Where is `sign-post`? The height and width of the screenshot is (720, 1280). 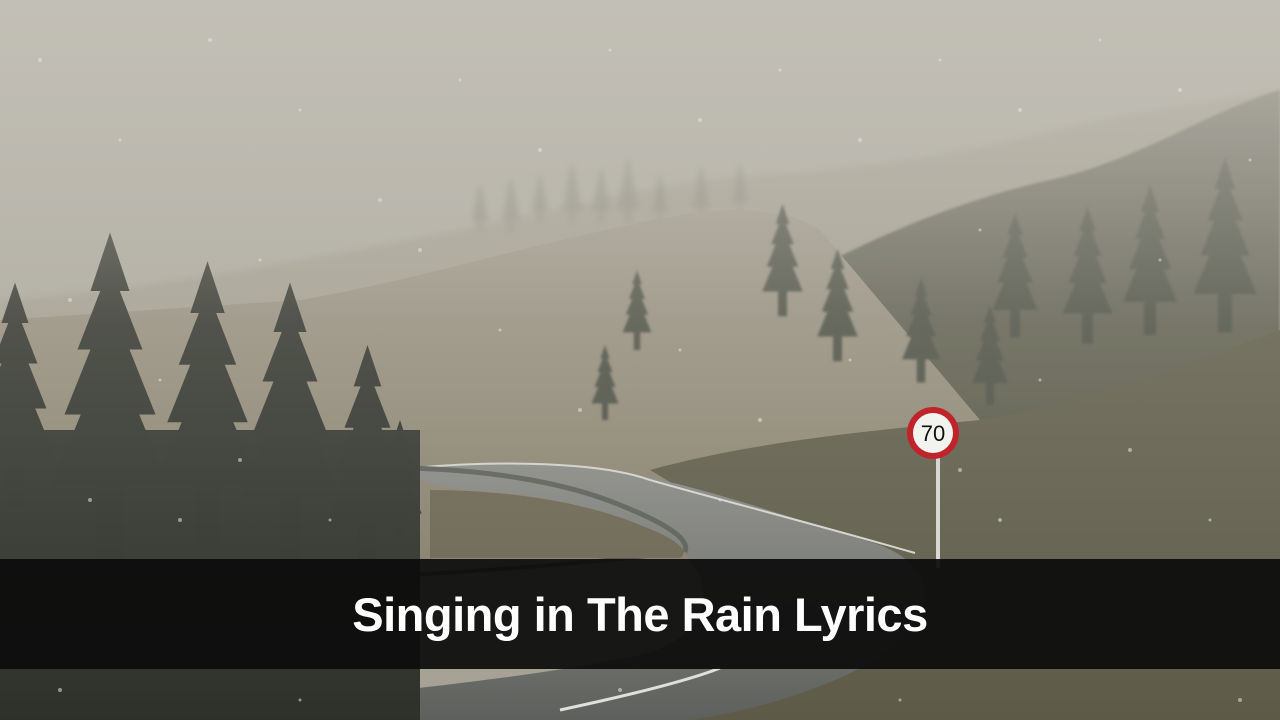 sign-post is located at coordinates (938, 513).